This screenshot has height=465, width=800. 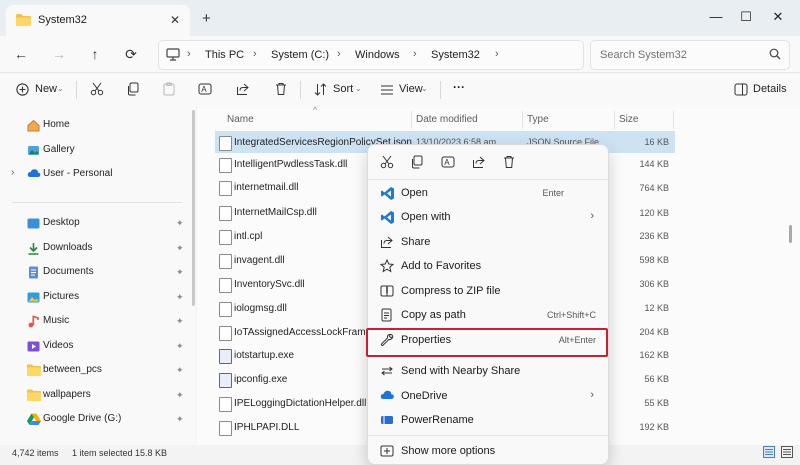 What do you see at coordinates (488, 316) in the screenshot?
I see `menu-item-copy-as-path: Copy as path Ctrl+Shift+C` at bounding box center [488, 316].